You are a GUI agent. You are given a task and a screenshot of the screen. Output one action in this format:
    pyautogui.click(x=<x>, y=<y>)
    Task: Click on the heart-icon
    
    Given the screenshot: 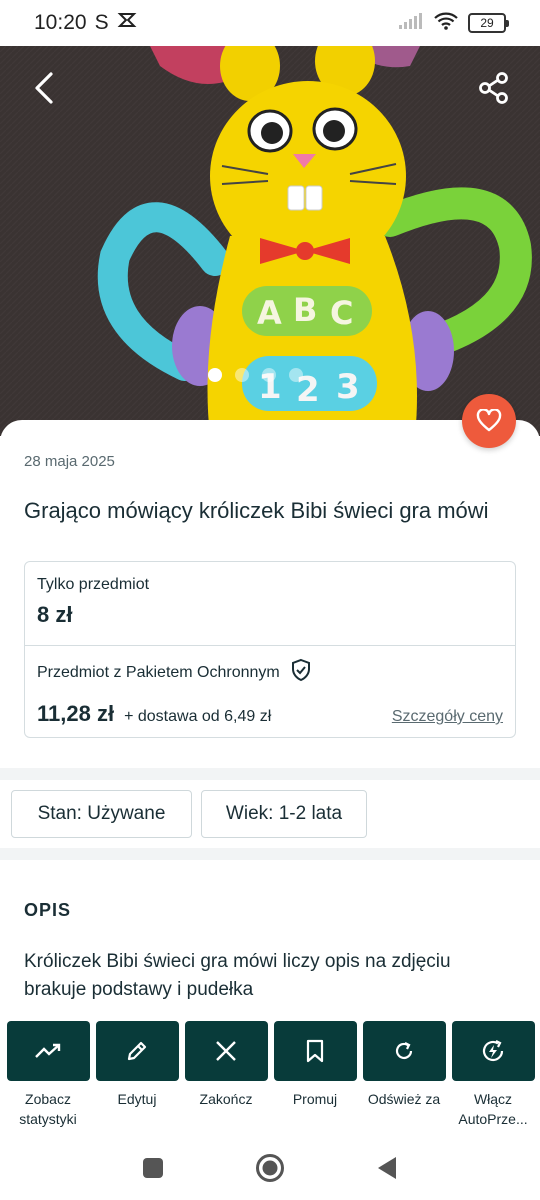 What is the action you would take?
    pyautogui.click(x=489, y=420)
    